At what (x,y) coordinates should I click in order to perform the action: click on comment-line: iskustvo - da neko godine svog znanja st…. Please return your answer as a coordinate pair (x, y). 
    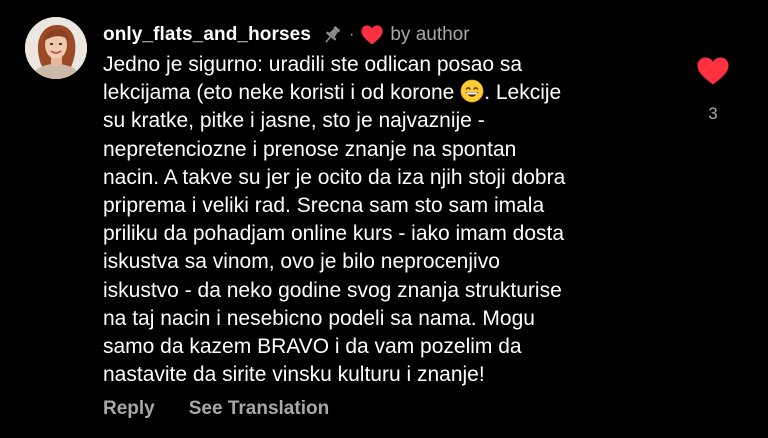
    Looking at the image, I should click on (332, 290).